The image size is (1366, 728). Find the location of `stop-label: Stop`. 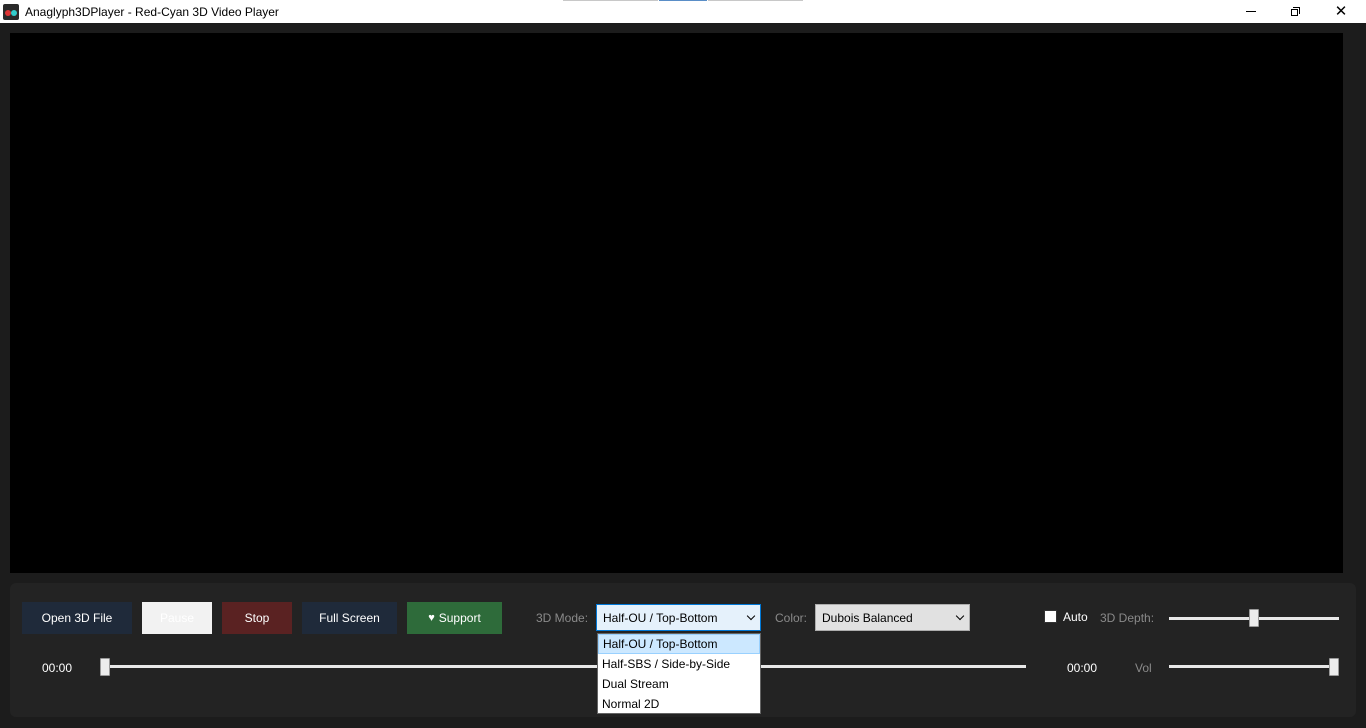

stop-label: Stop is located at coordinates (257, 618).